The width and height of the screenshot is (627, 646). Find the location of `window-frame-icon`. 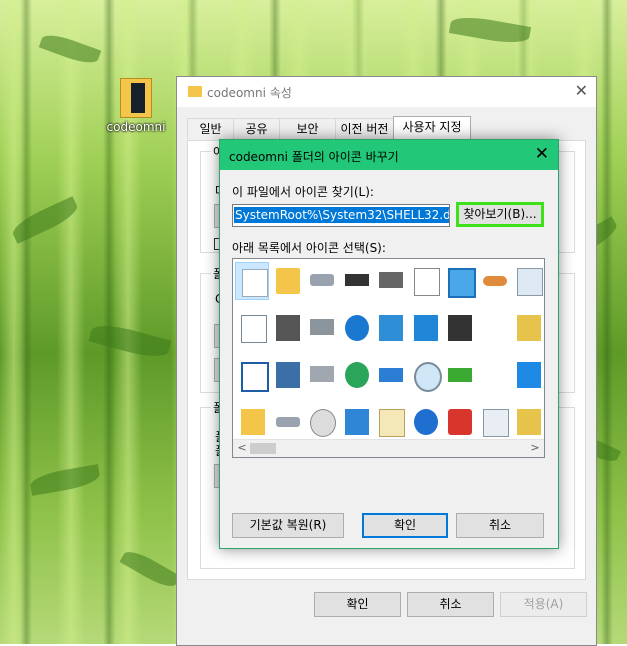

window-frame-icon is located at coordinates (462, 283).